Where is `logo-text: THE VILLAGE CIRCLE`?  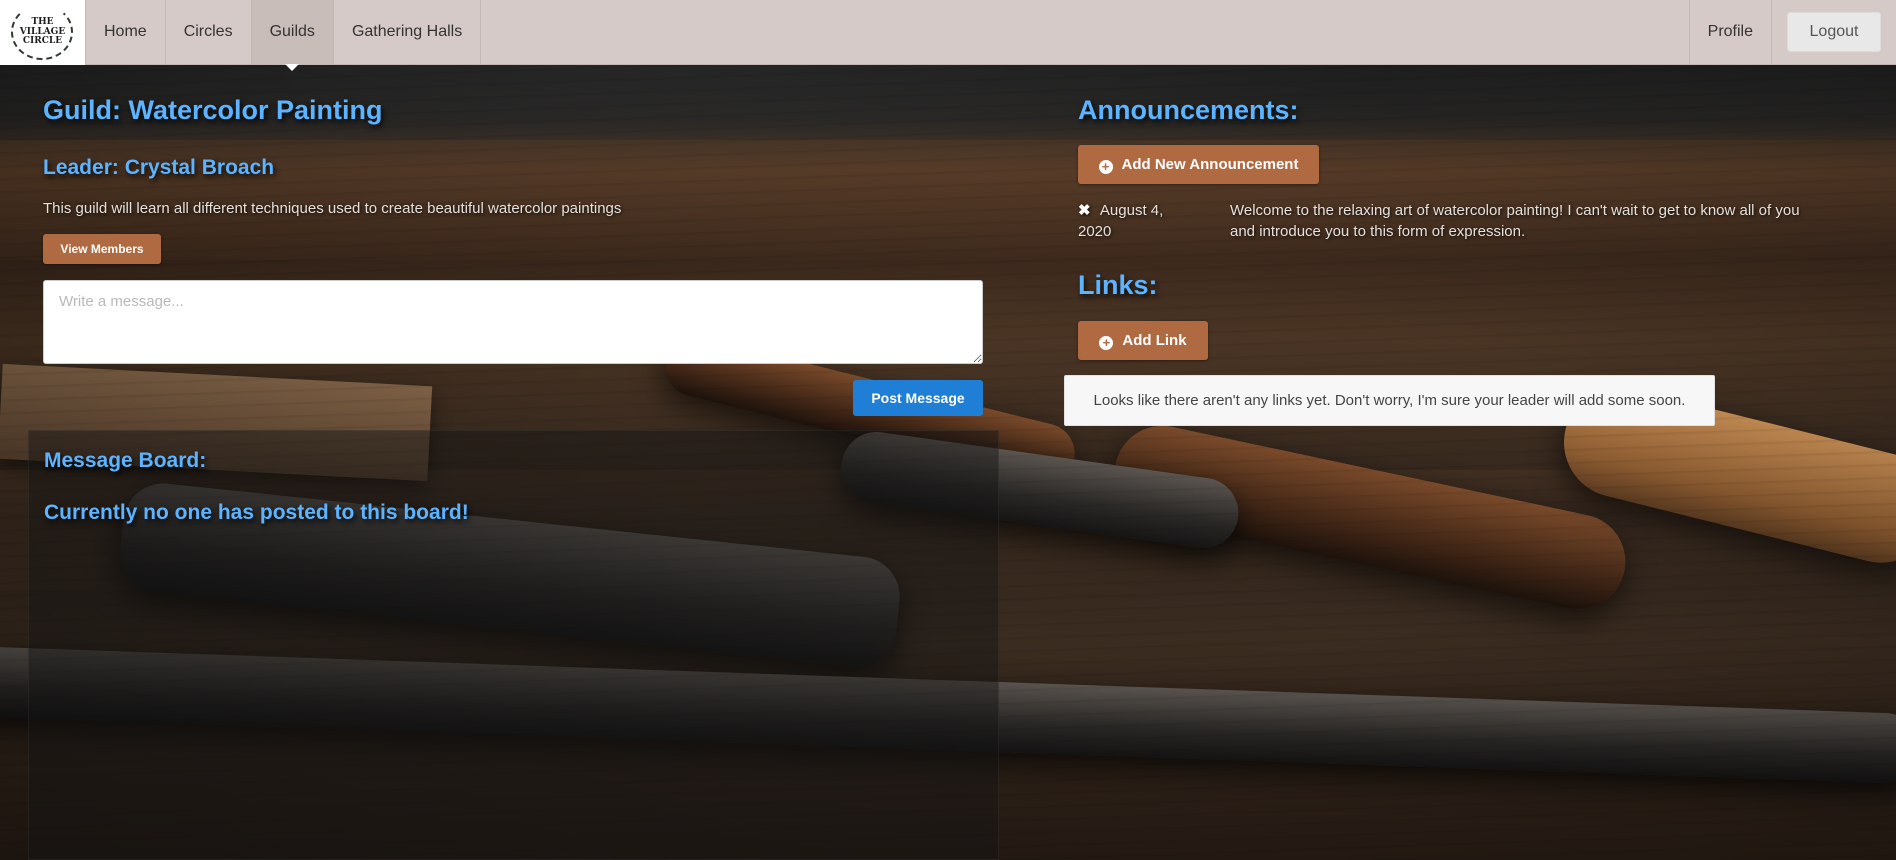
logo-text: THE VILLAGE CIRCLE is located at coordinates (42, 32).